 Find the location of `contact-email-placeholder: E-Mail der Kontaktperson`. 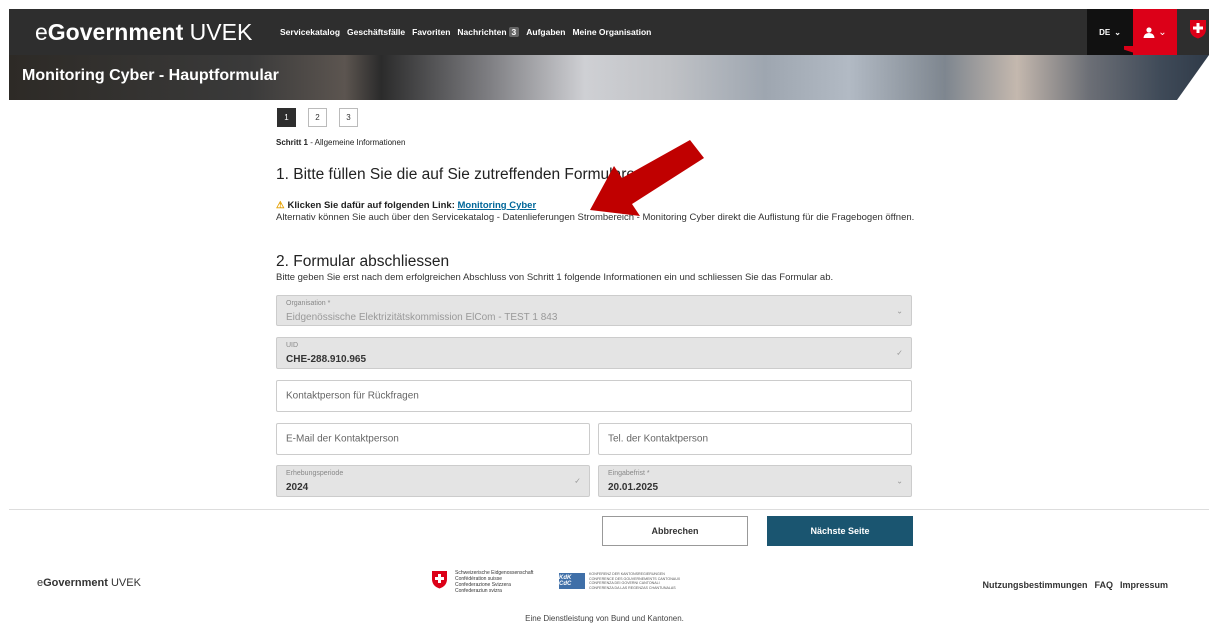

contact-email-placeholder: E-Mail der Kontaktperson is located at coordinates (342, 439).